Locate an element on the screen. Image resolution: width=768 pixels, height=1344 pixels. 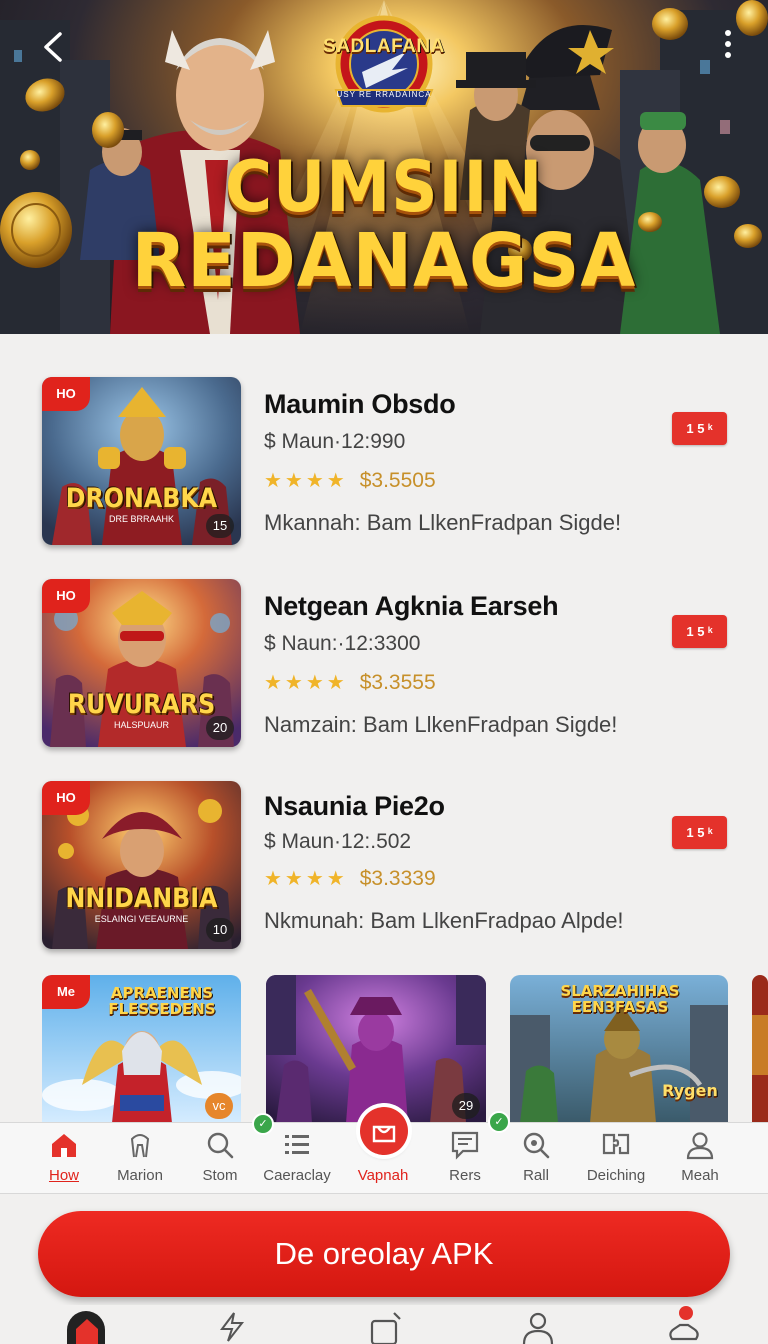
download-apk-button: De oreolay APK is located at coordinates (384, 1254).